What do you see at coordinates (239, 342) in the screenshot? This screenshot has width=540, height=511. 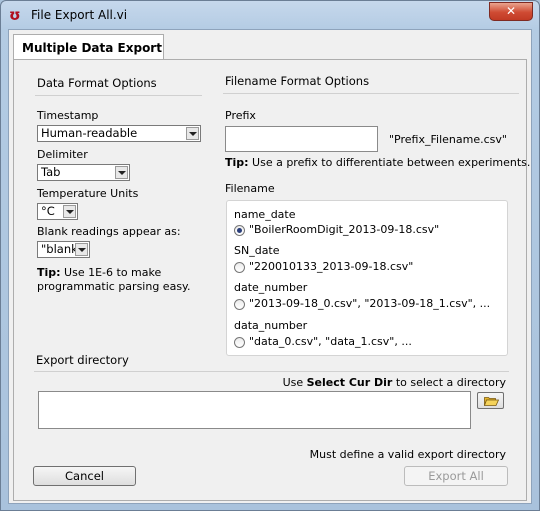 I see `radio-data-number` at bounding box center [239, 342].